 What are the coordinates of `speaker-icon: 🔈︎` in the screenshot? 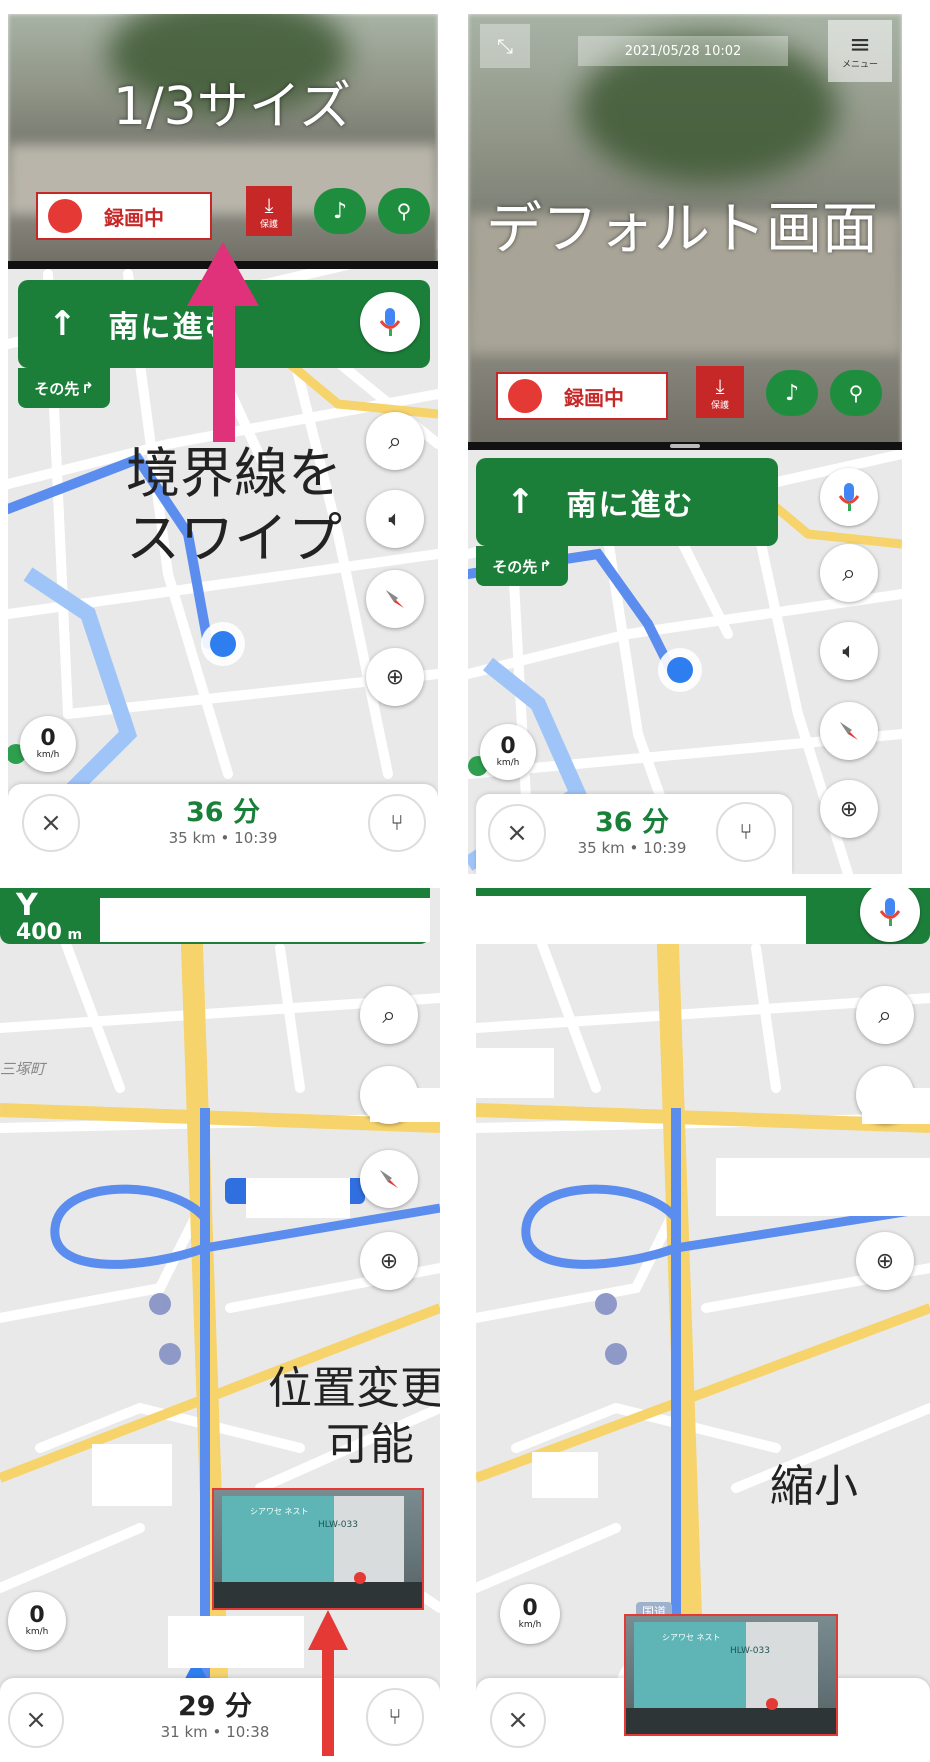 It's located at (849, 651).